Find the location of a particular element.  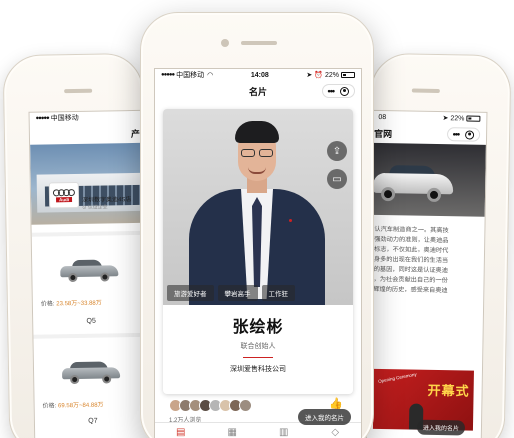

status-bar: ●●●●● 中国移动 ◠ 14:08 ➤ ⏰ 22% is located at coordinates (258, 75).